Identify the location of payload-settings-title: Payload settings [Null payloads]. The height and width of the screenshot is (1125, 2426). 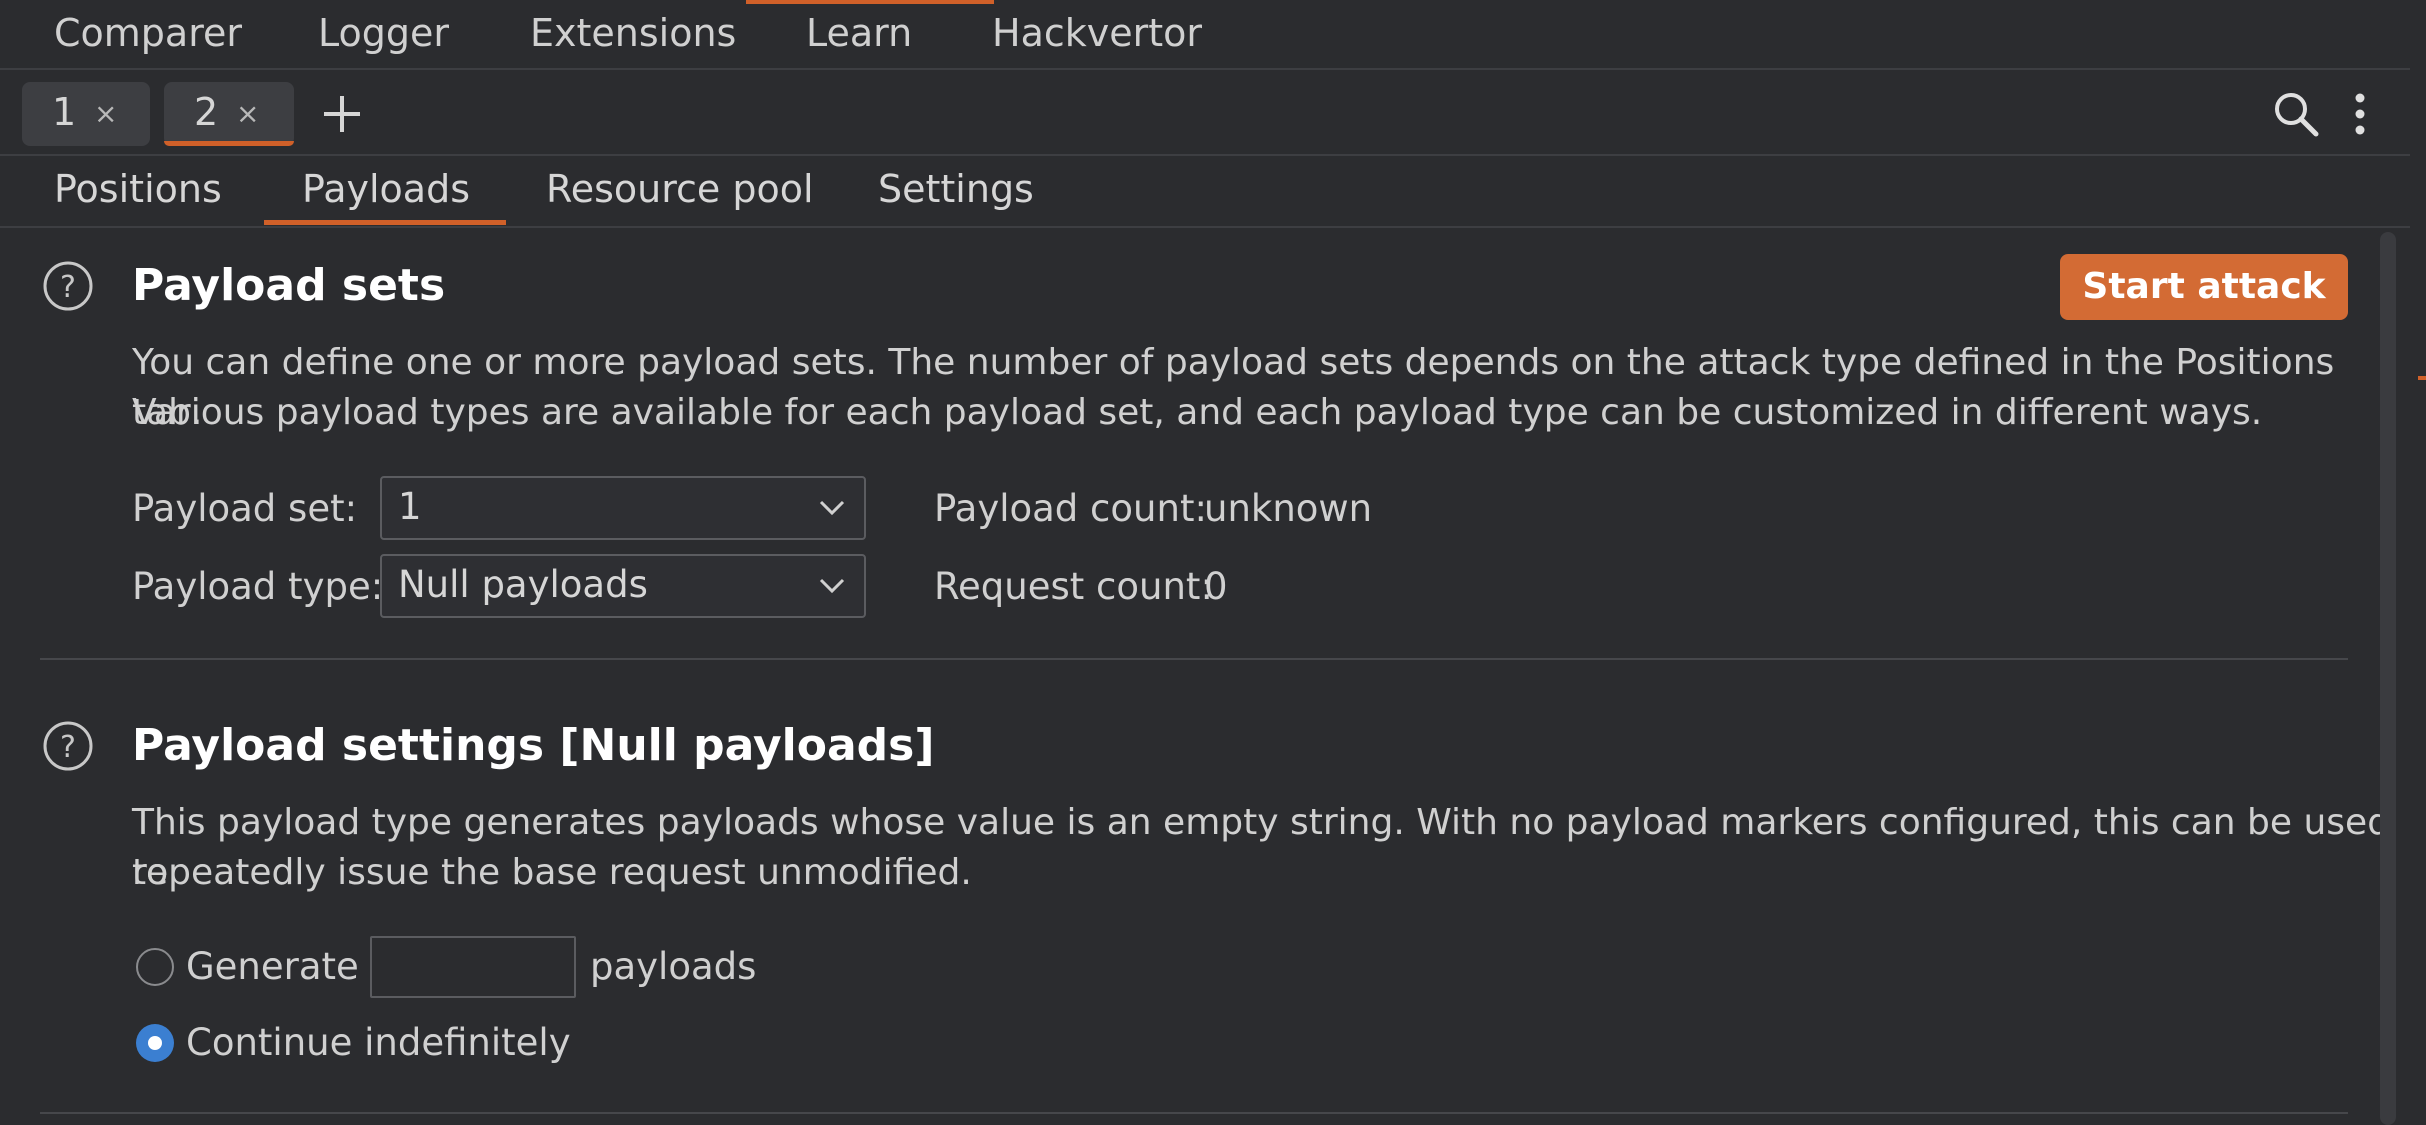
(533, 745).